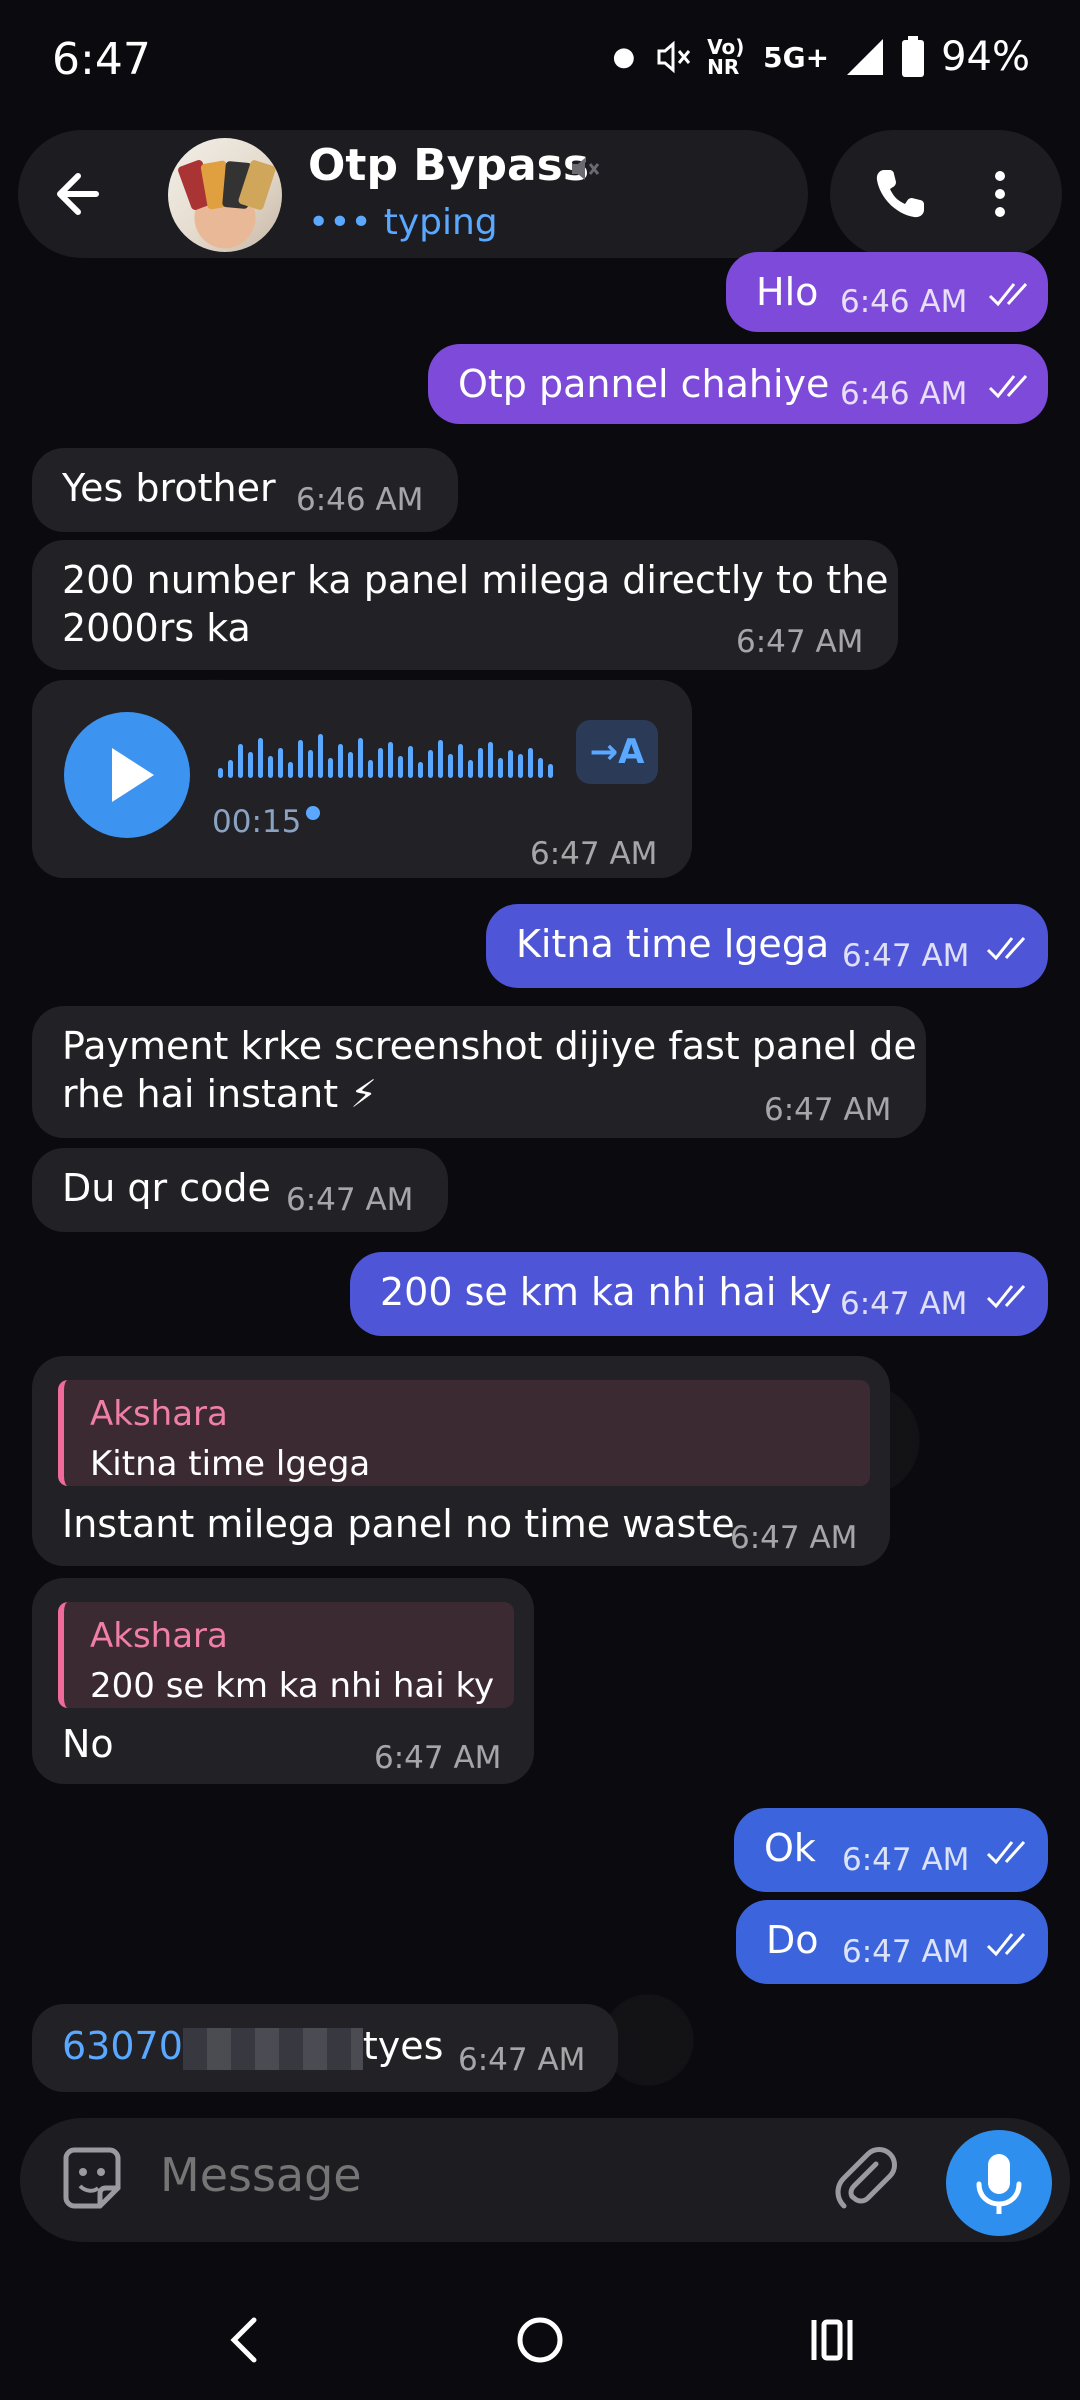 The image size is (1080, 2400). Describe the element at coordinates (219, 1094) in the screenshot. I see `message-text-line2: rhe hai instant ⚡` at that location.